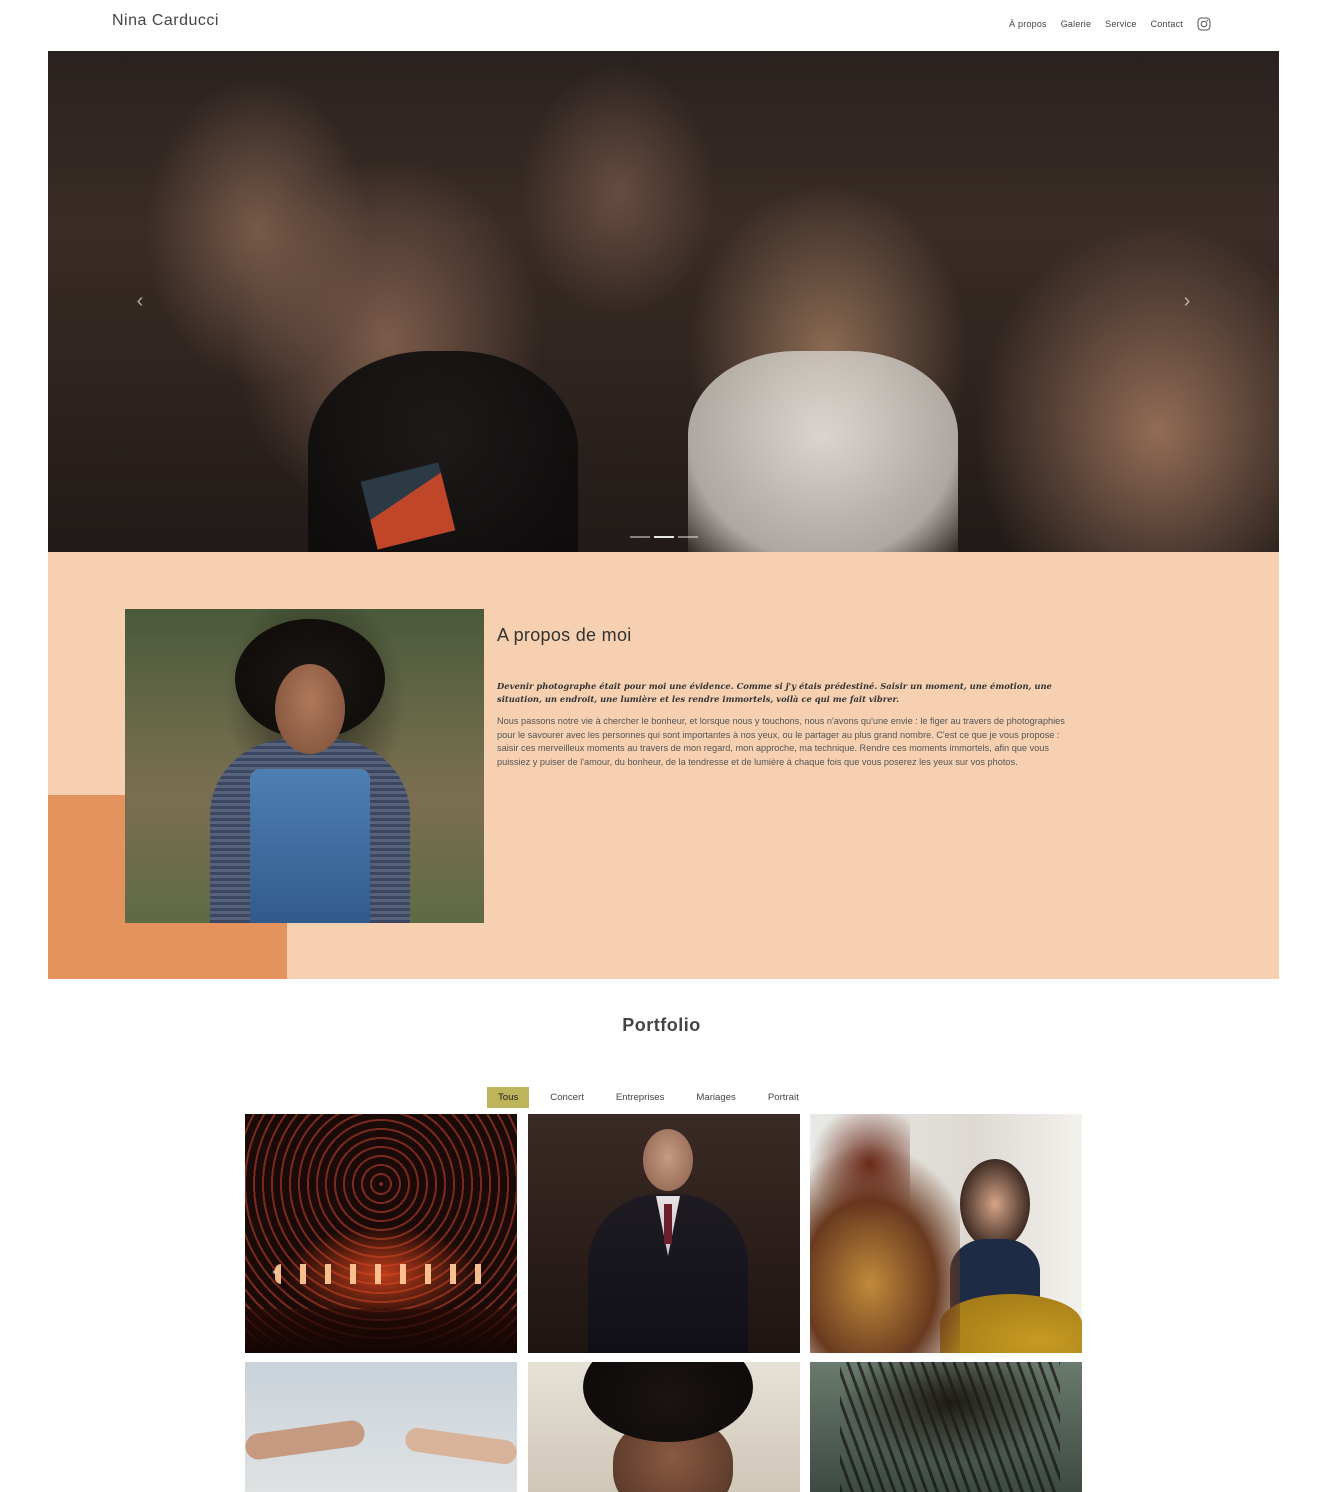  I want to click on gallery-item-portrait, so click(664, 1427).